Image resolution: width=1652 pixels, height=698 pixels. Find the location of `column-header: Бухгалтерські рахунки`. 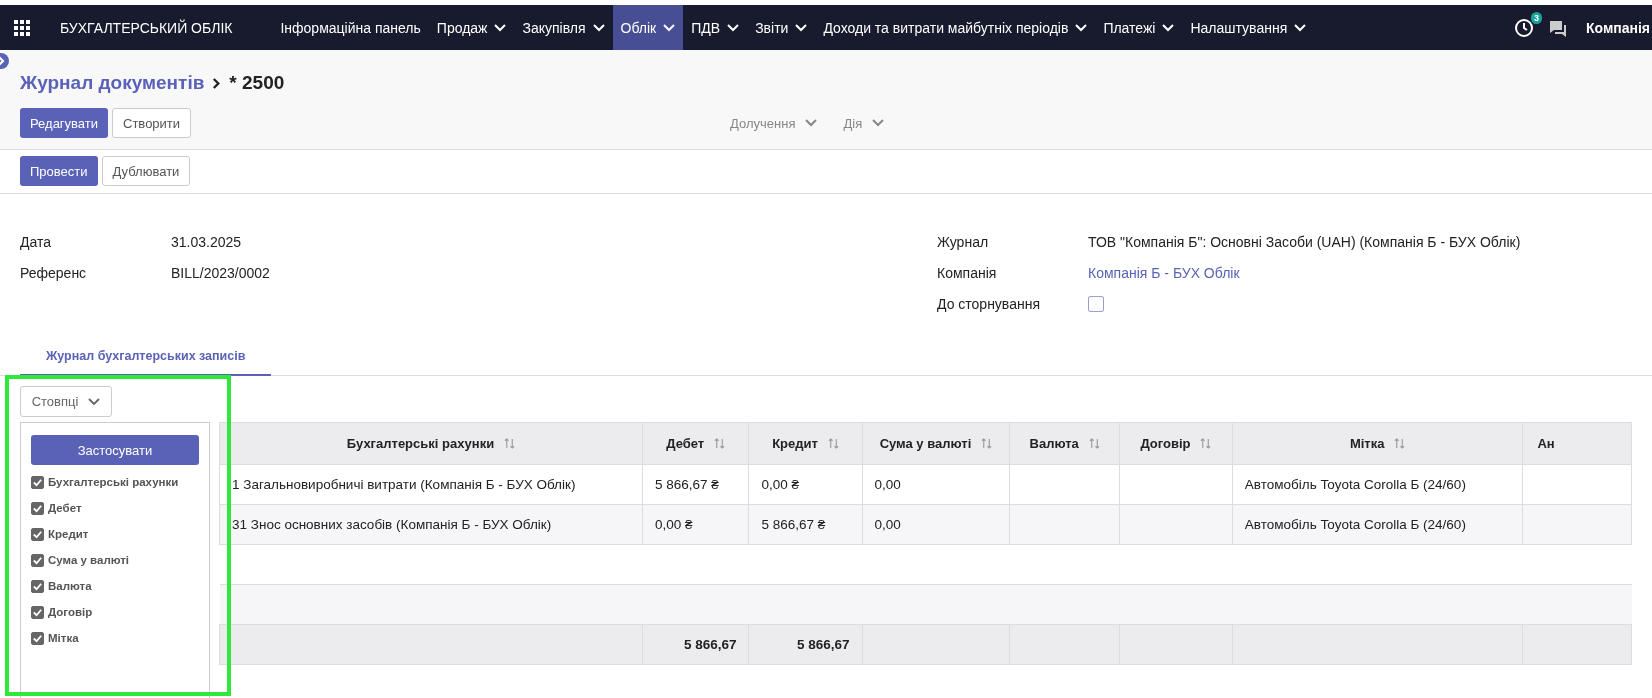

column-header: Бухгалтерські рахунки is located at coordinates (431, 443).